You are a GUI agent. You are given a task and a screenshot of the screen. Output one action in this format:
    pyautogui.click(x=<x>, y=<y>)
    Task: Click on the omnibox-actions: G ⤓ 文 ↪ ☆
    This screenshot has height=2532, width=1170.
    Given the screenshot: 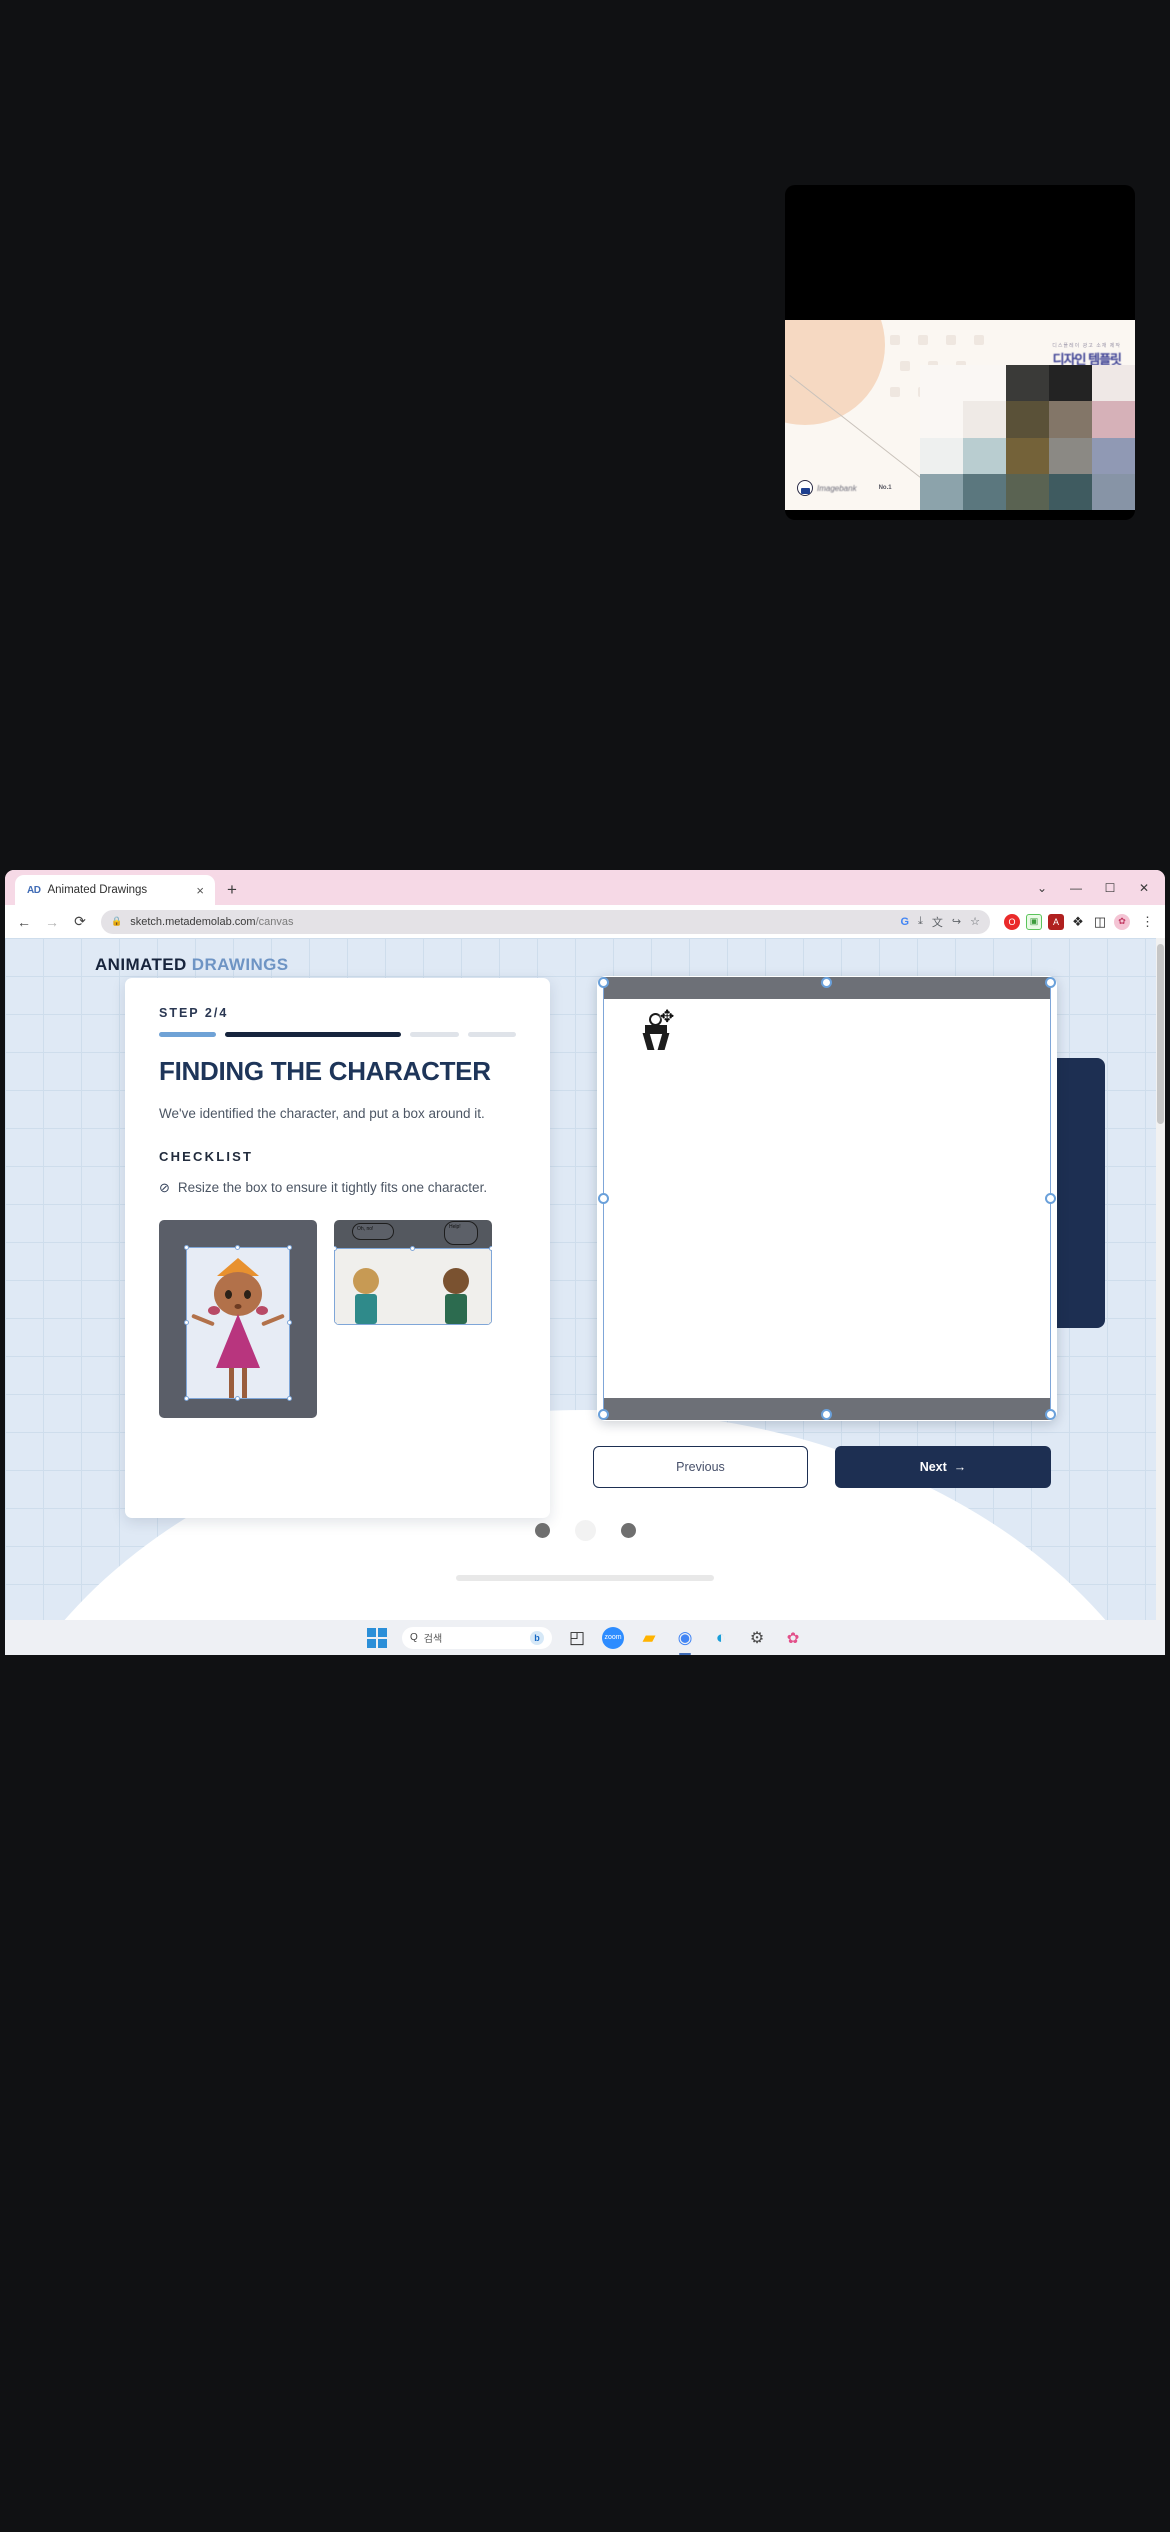 What is the action you would take?
    pyautogui.click(x=940, y=922)
    